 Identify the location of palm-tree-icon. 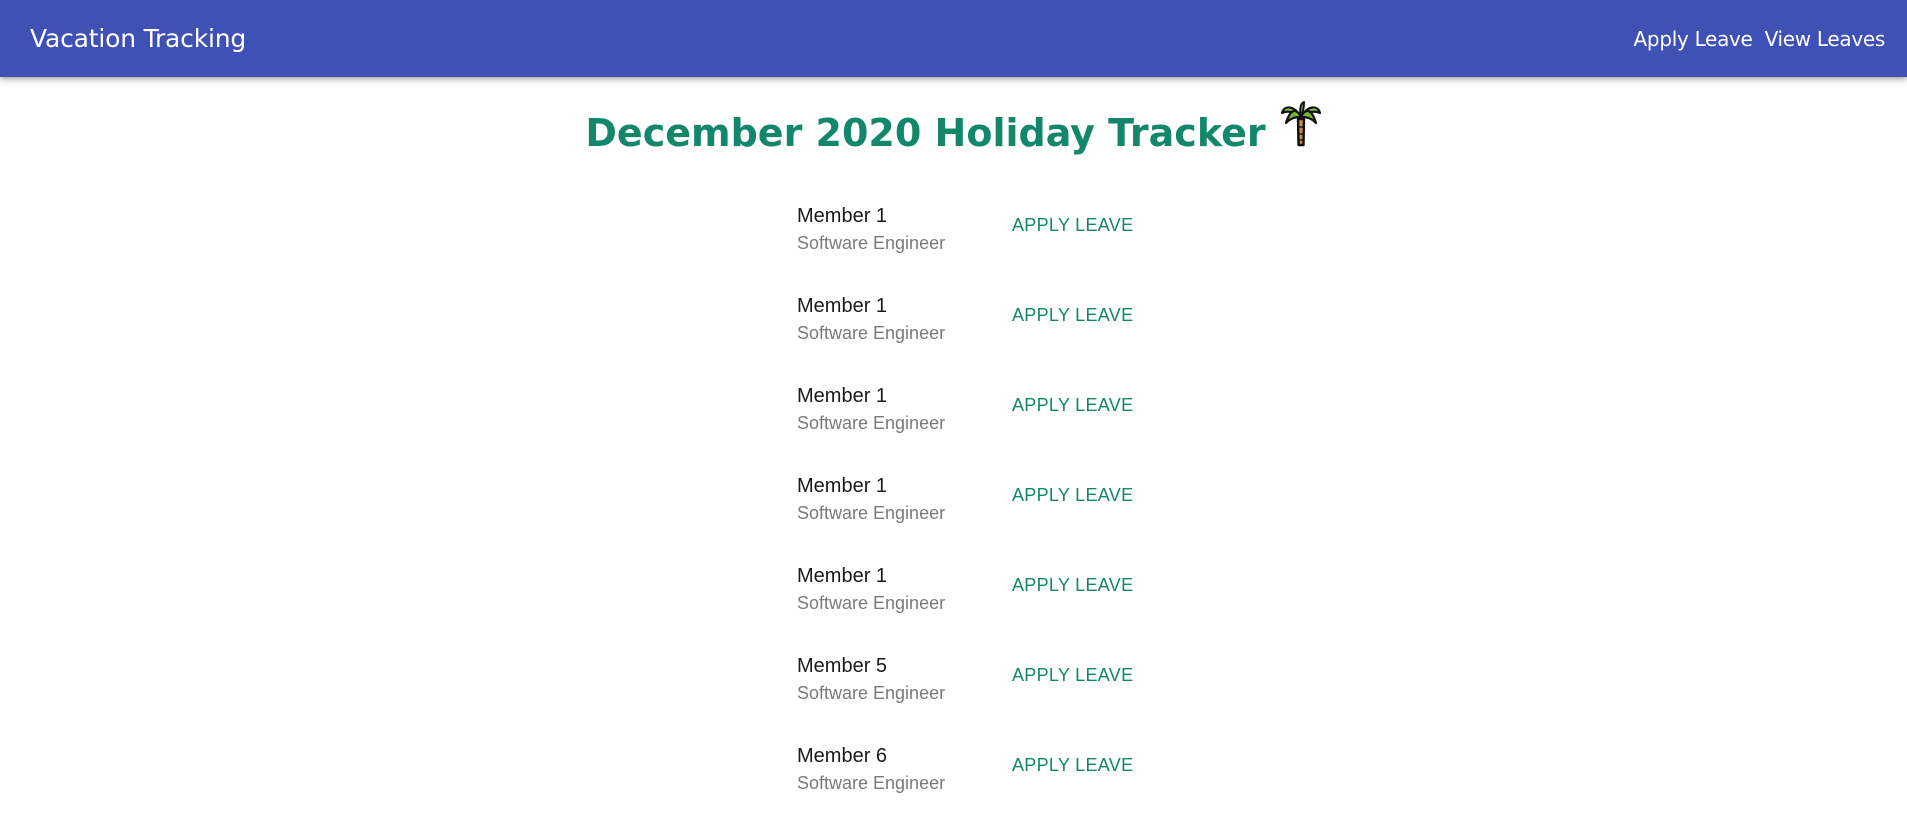
(1301, 130).